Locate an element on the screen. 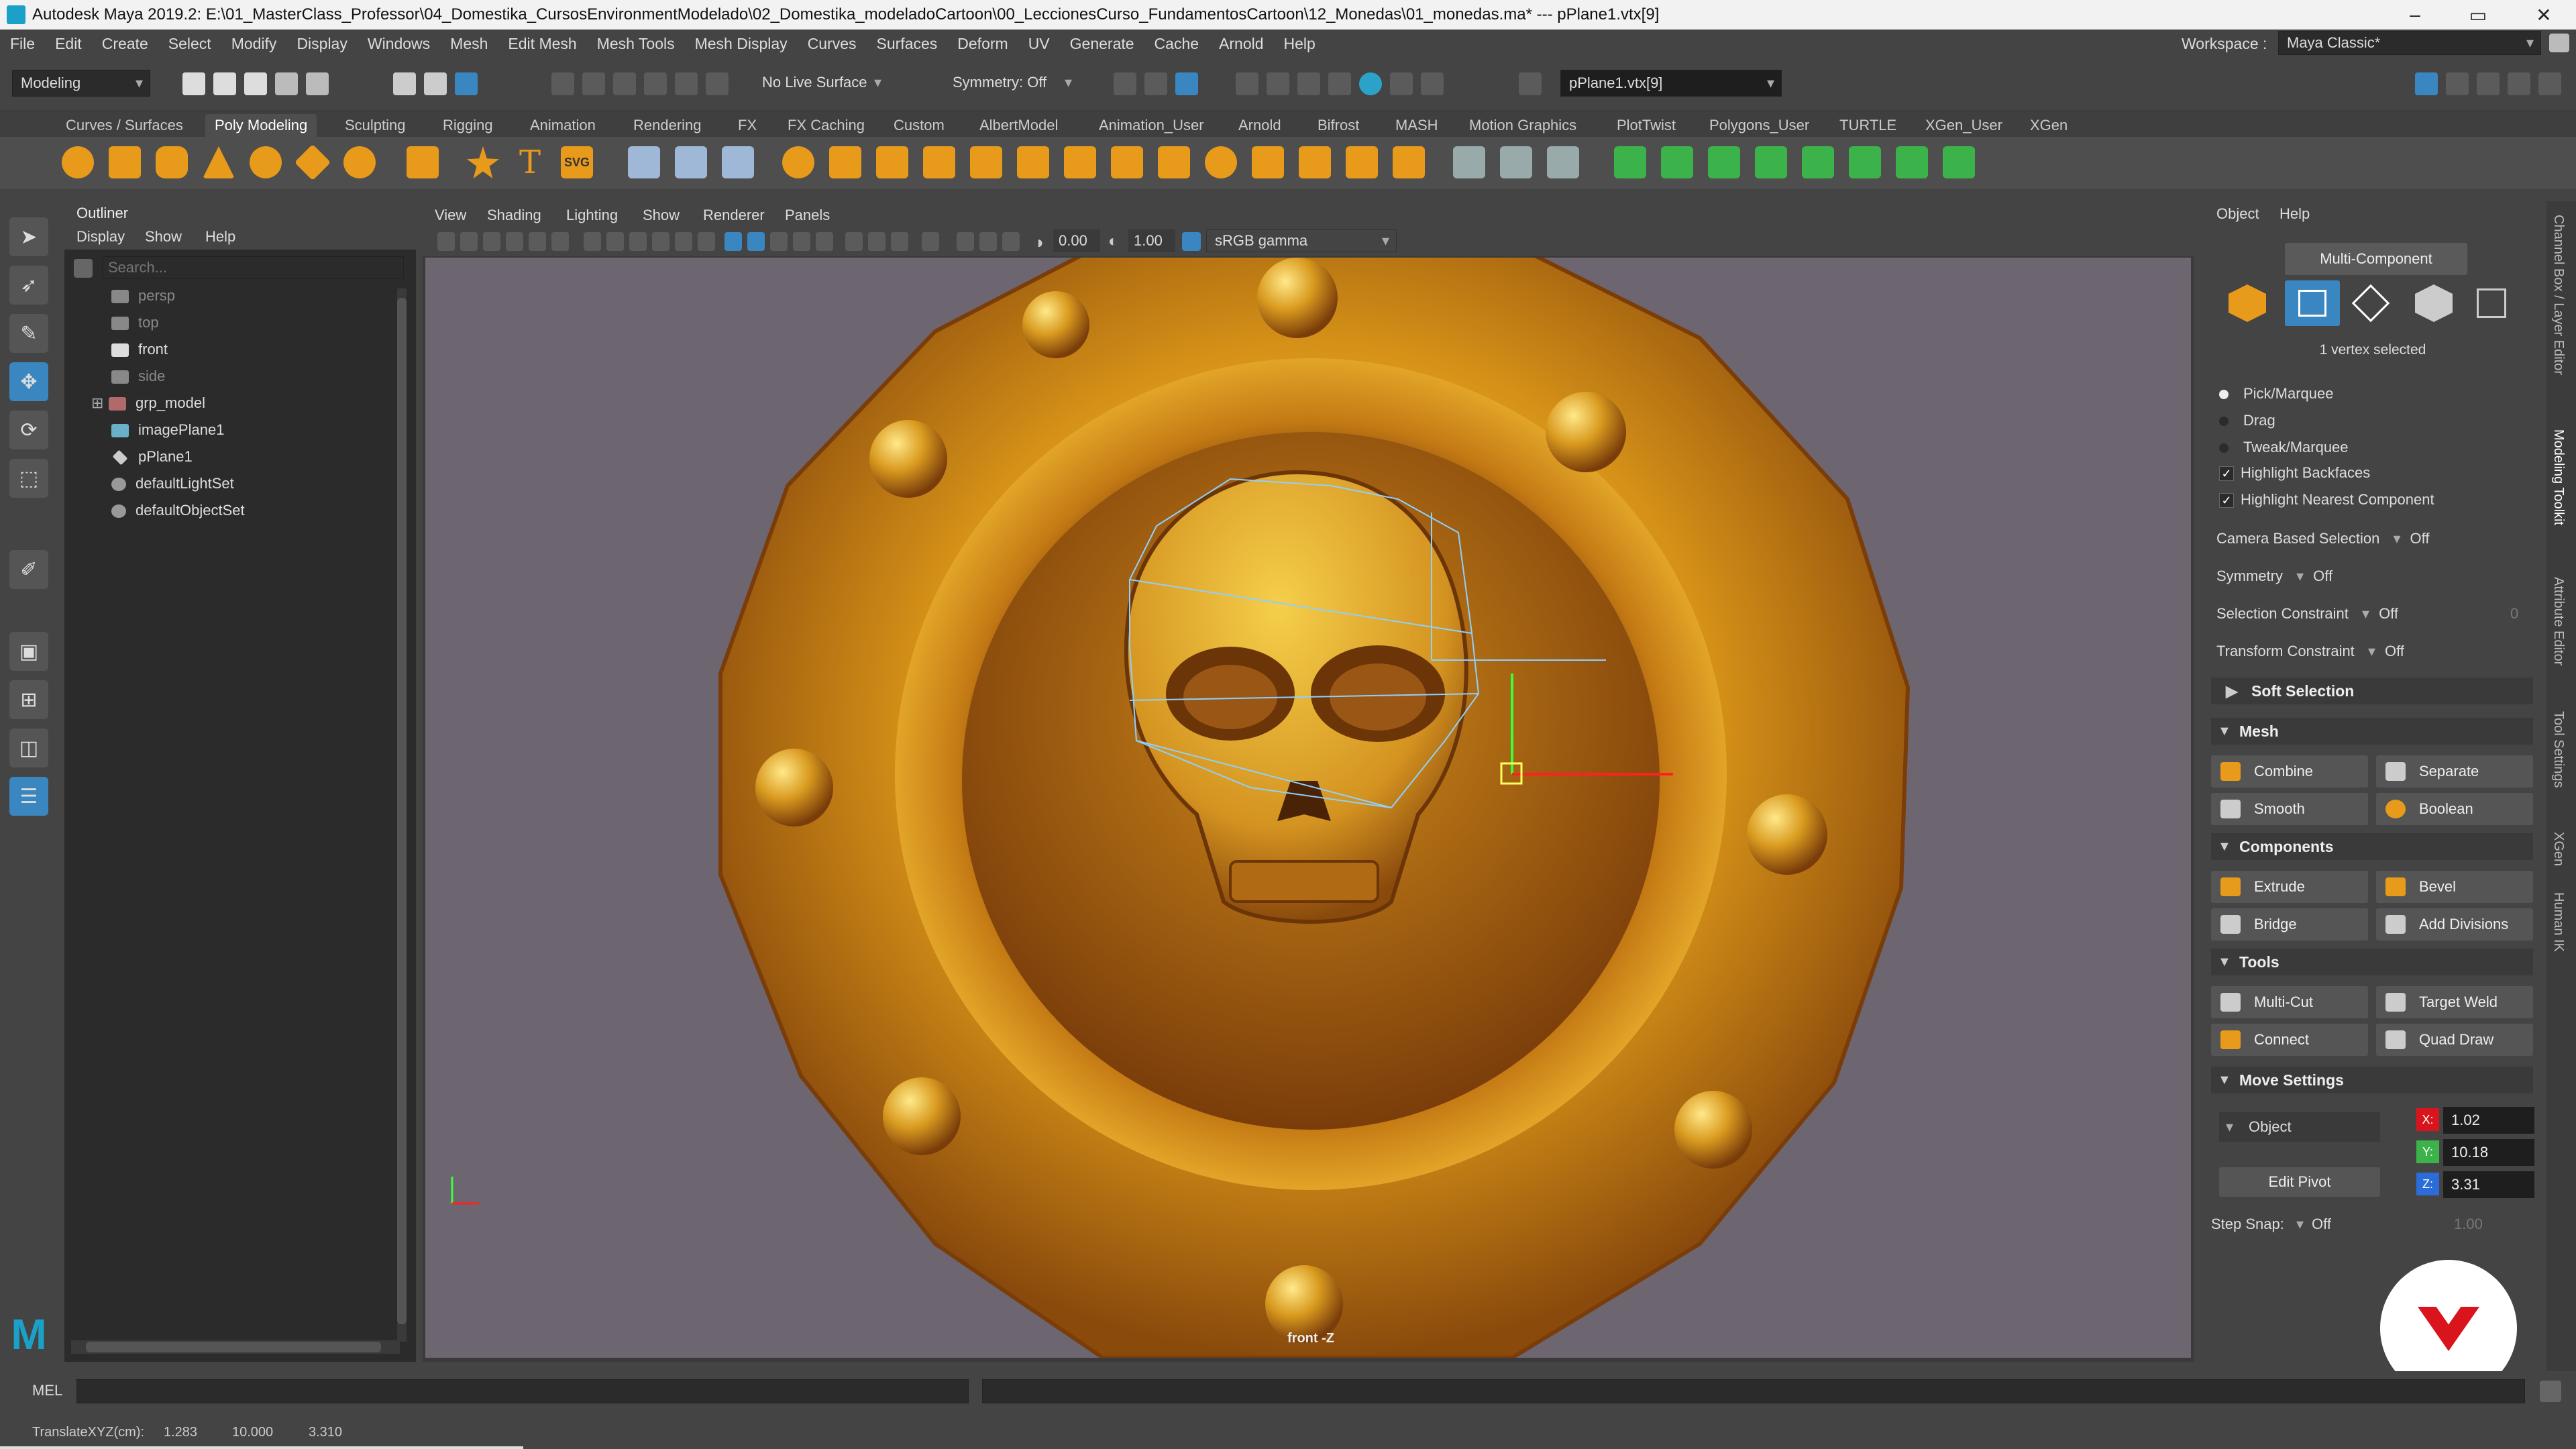 This screenshot has height=1449, width=2576. uv-planar-icon is located at coordinates (1630, 162).